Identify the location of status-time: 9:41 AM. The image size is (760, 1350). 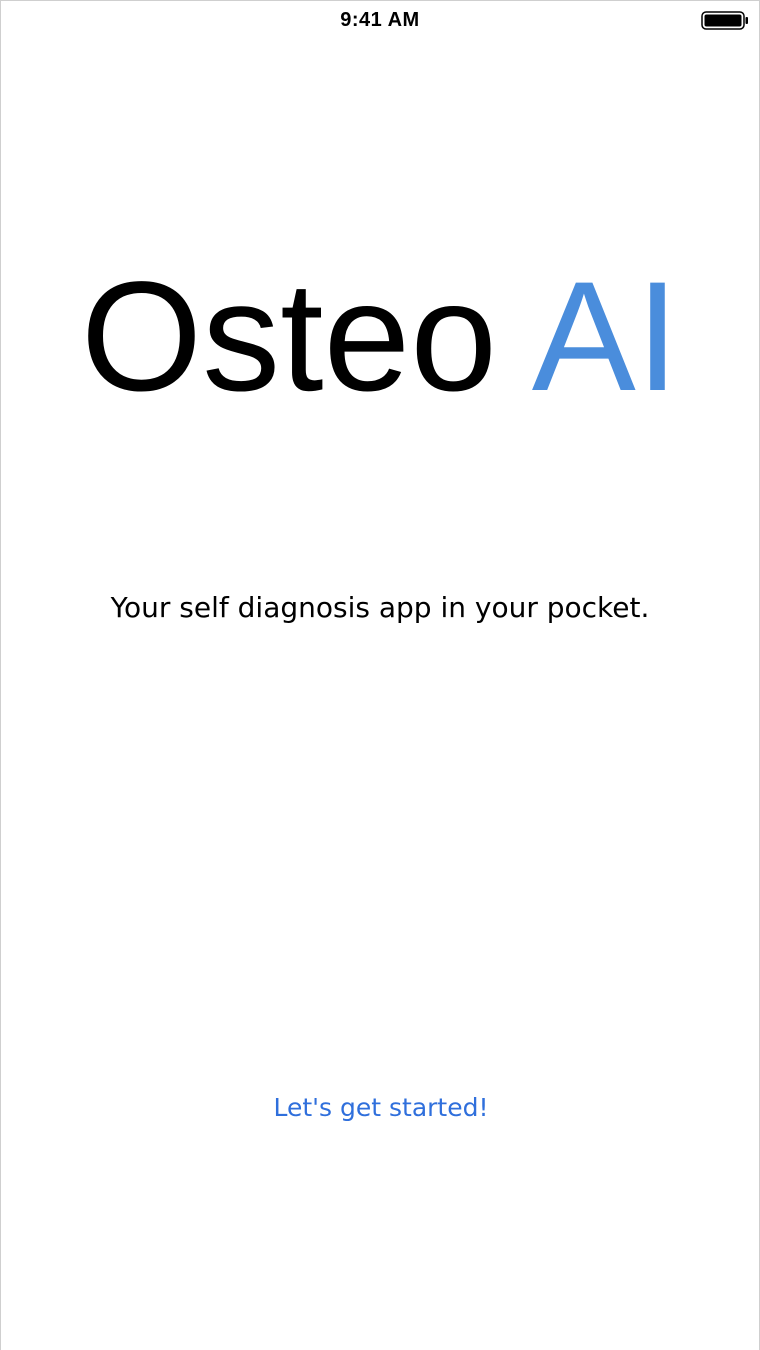
(380, 20).